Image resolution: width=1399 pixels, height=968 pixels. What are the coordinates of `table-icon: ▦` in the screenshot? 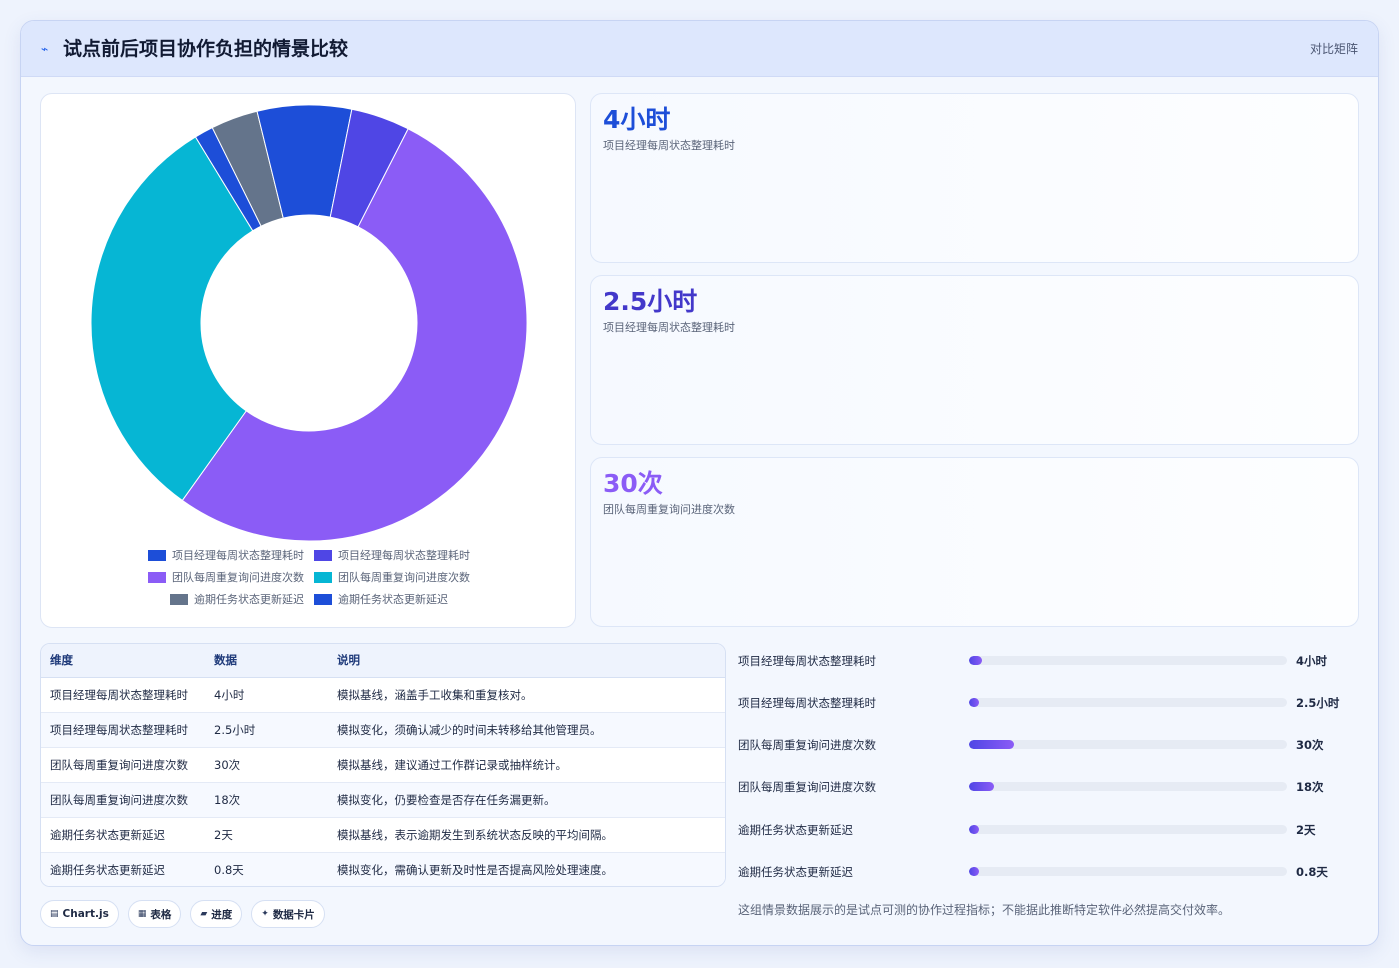 It's located at (142, 914).